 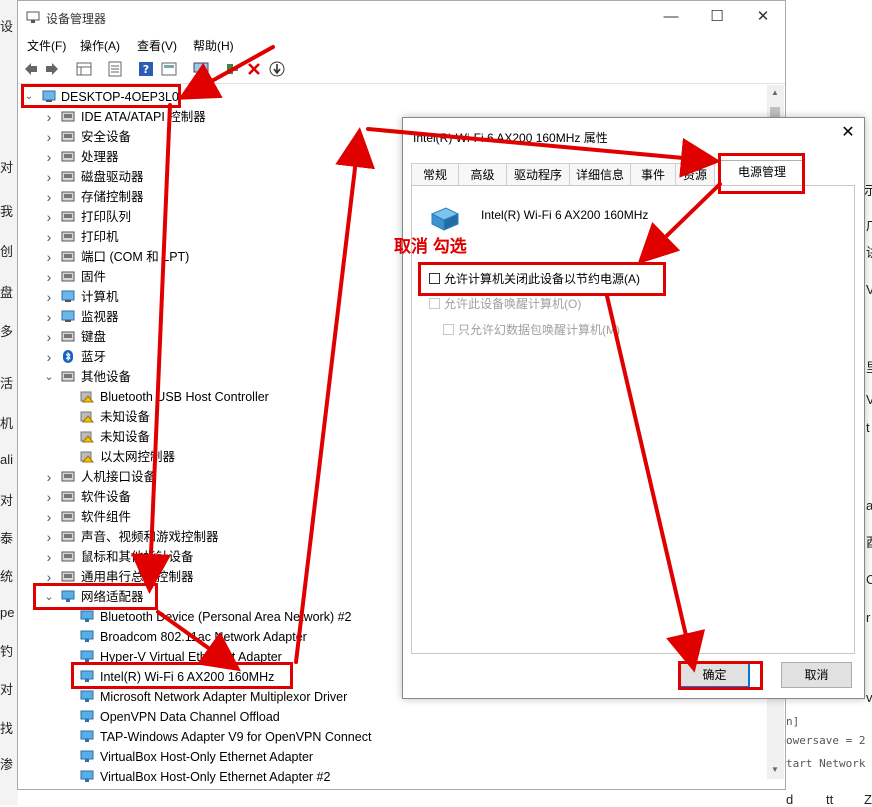 I want to click on menu-help: 帮助(H), so click(x=213, y=45).